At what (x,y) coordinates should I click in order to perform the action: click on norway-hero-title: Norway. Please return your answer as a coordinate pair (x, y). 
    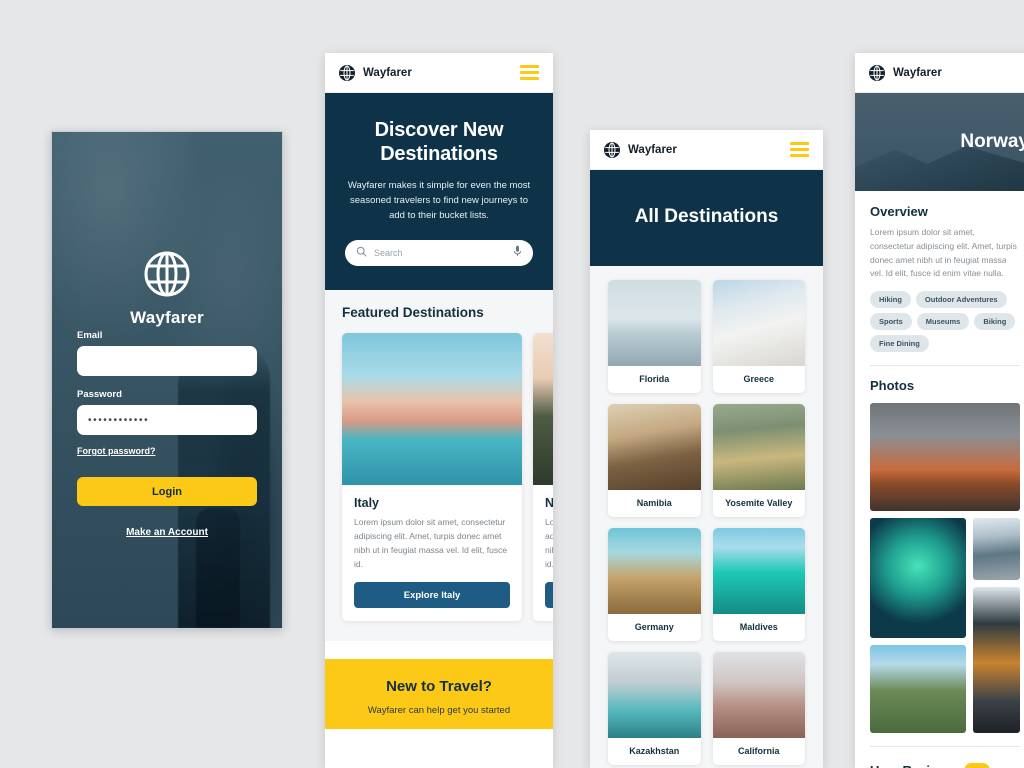
    Looking at the image, I should click on (992, 141).